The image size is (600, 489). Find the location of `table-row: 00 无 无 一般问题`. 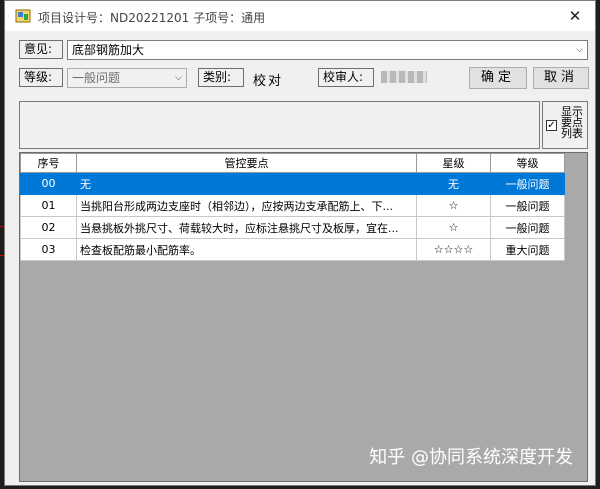

table-row: 00 无 无 一般问题 is located at coordinates (292, 183).